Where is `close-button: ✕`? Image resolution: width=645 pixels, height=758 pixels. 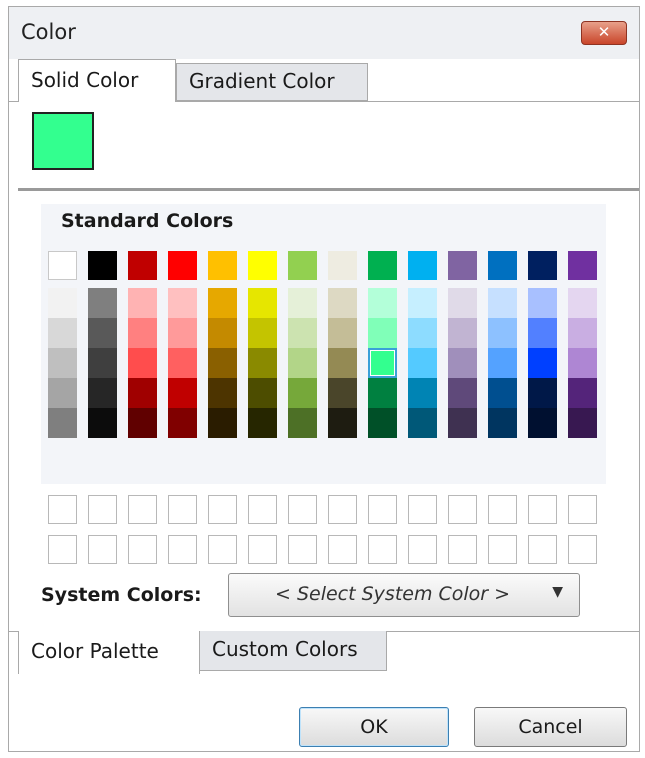 close-button: ✕ is located at coordinates (604, 33).